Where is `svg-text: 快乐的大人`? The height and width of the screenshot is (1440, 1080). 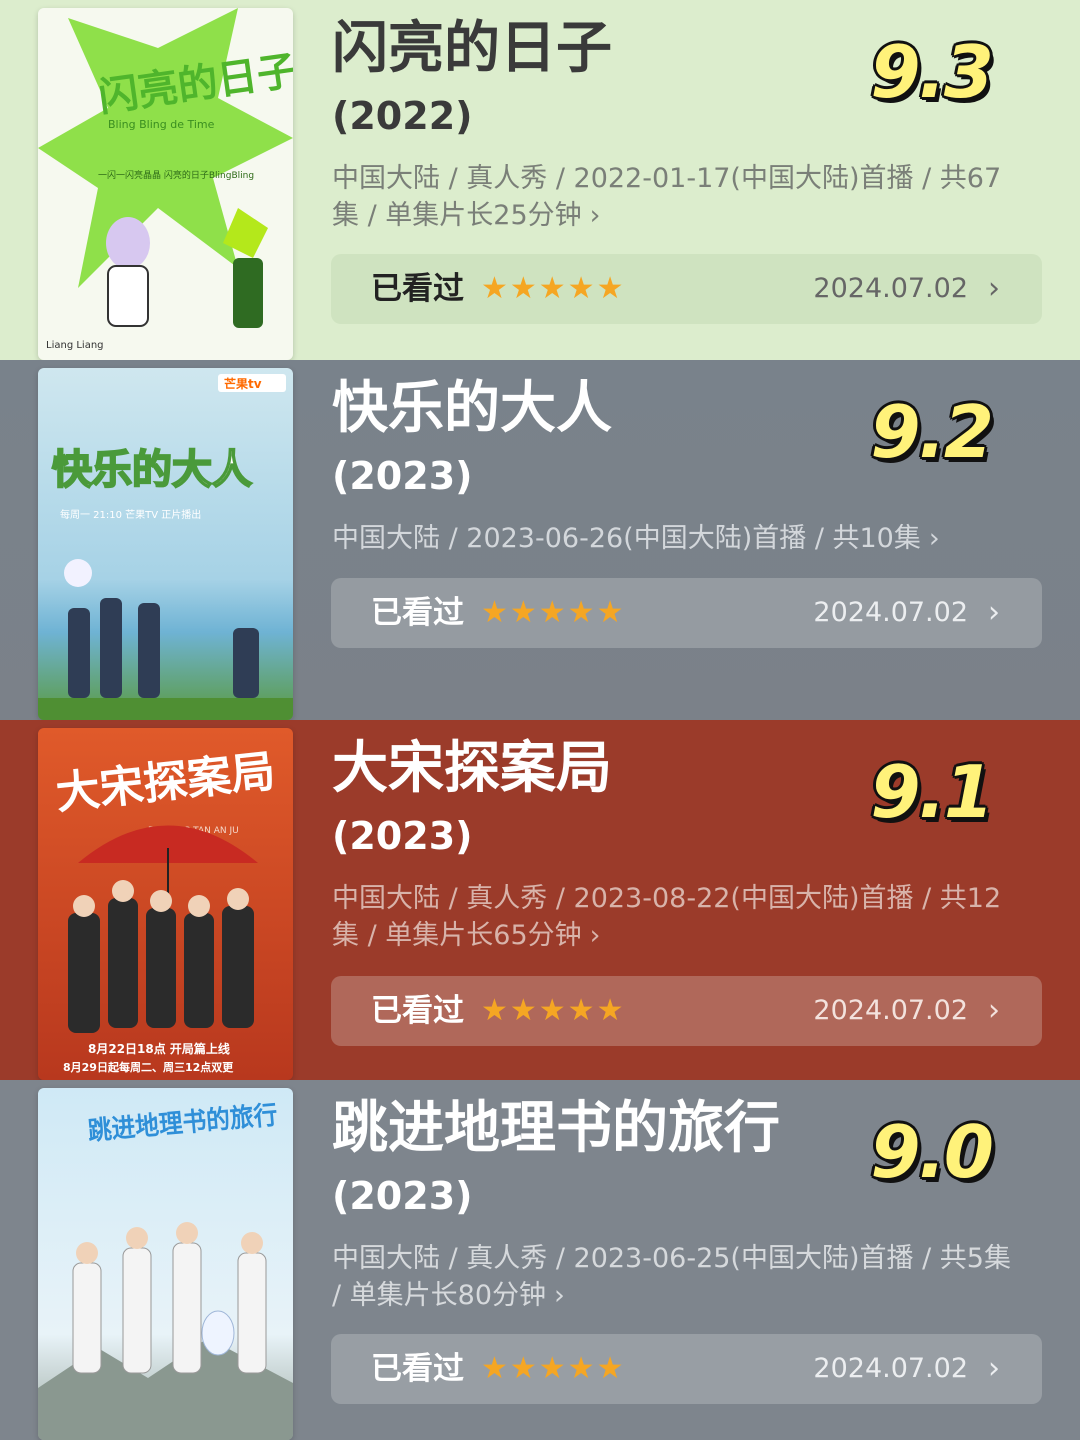
svg-text: 快乐的大人 is located at coordinates (152, 470).